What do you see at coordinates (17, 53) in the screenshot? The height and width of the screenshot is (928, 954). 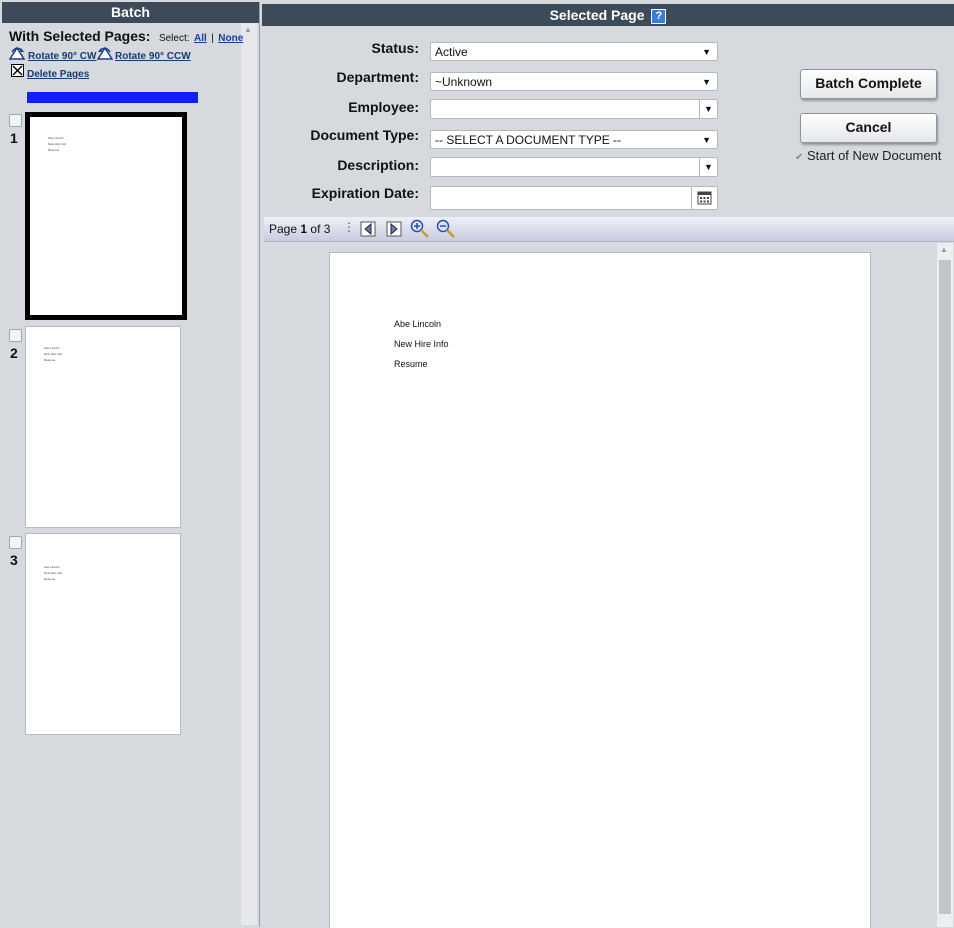 I see `rotate-cw-icon` at bounding box center [17, 53].